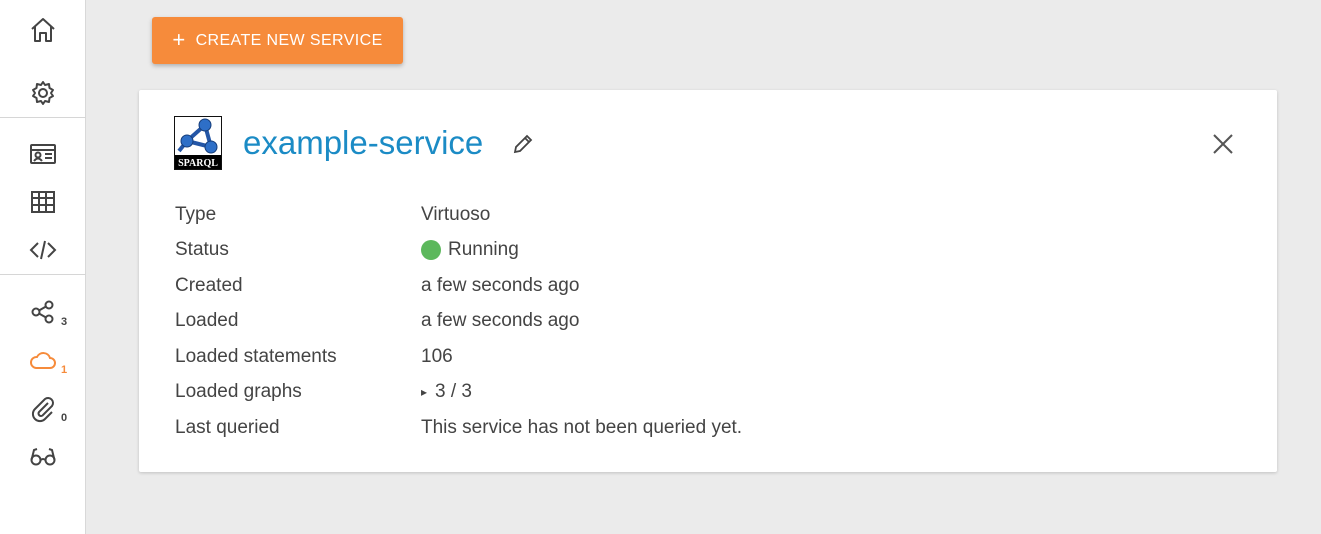  I want to click on detail-row-status: Status Running, so click(458, 251).